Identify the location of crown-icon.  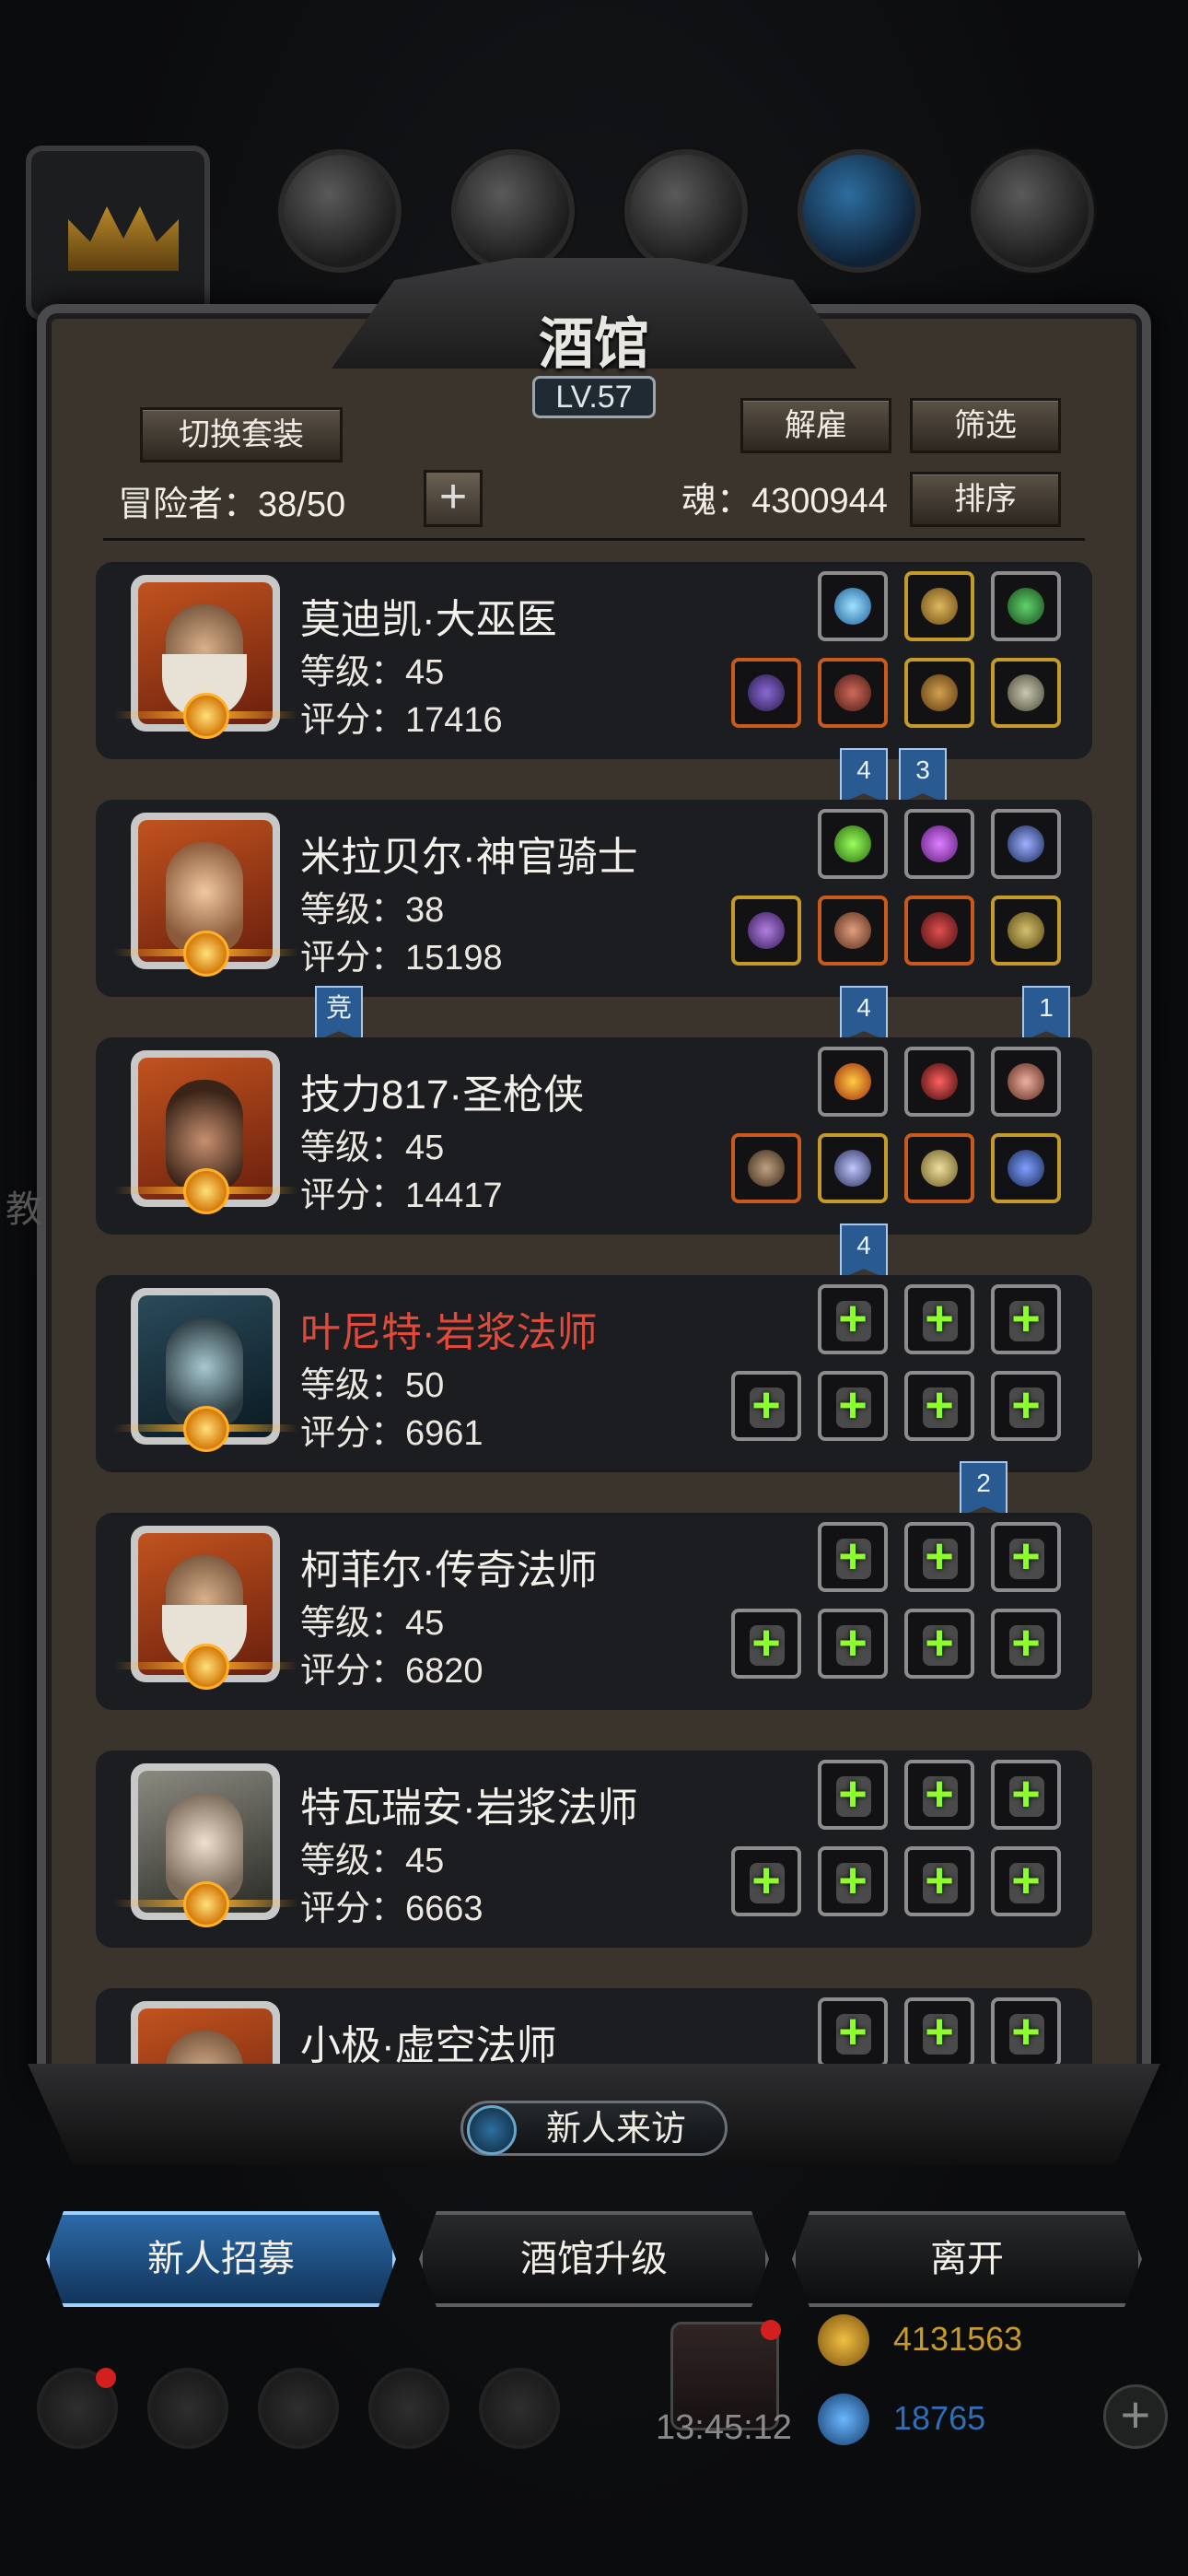
(124, 238).